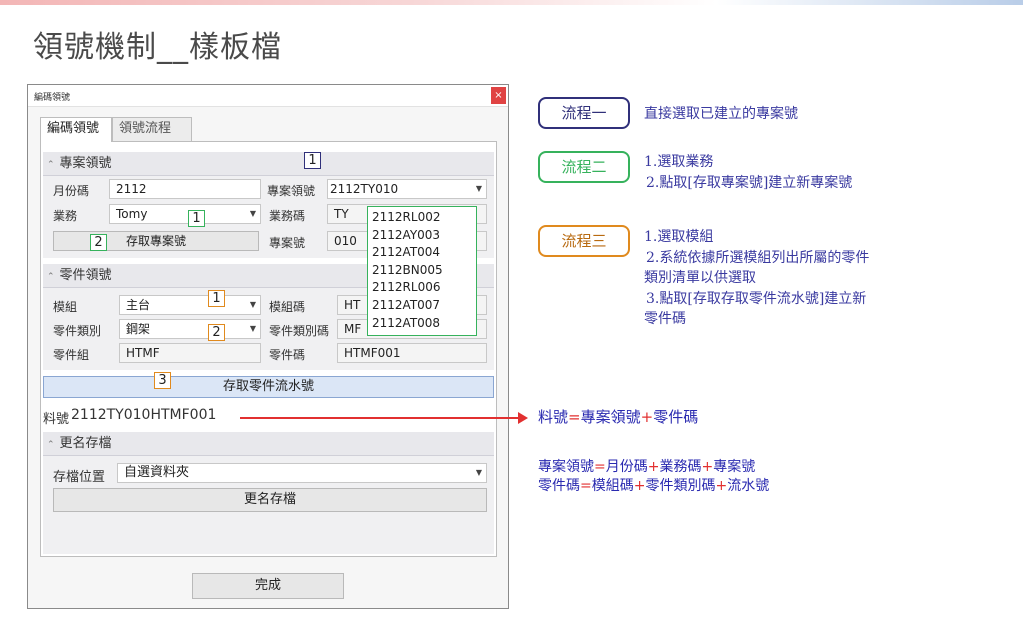  What do you see at coordinates (287, 355) in the screenshot?
I see `part-code-label: 零件碼` at bounding box center [287, 355].